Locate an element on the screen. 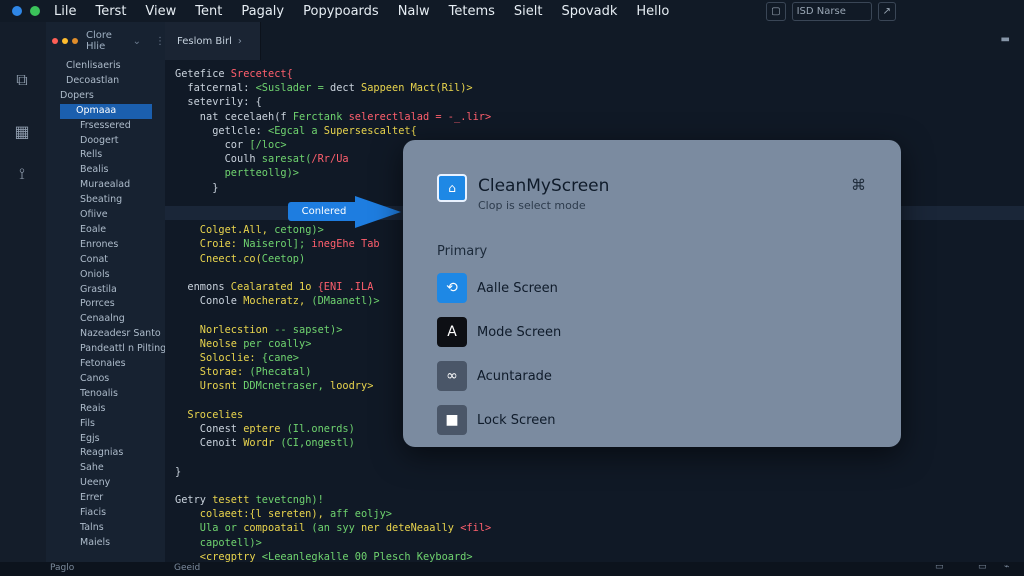 The width and height of the screenshot is (1024, 576). share-icon: ↗ is located at coordinates (886, 11).